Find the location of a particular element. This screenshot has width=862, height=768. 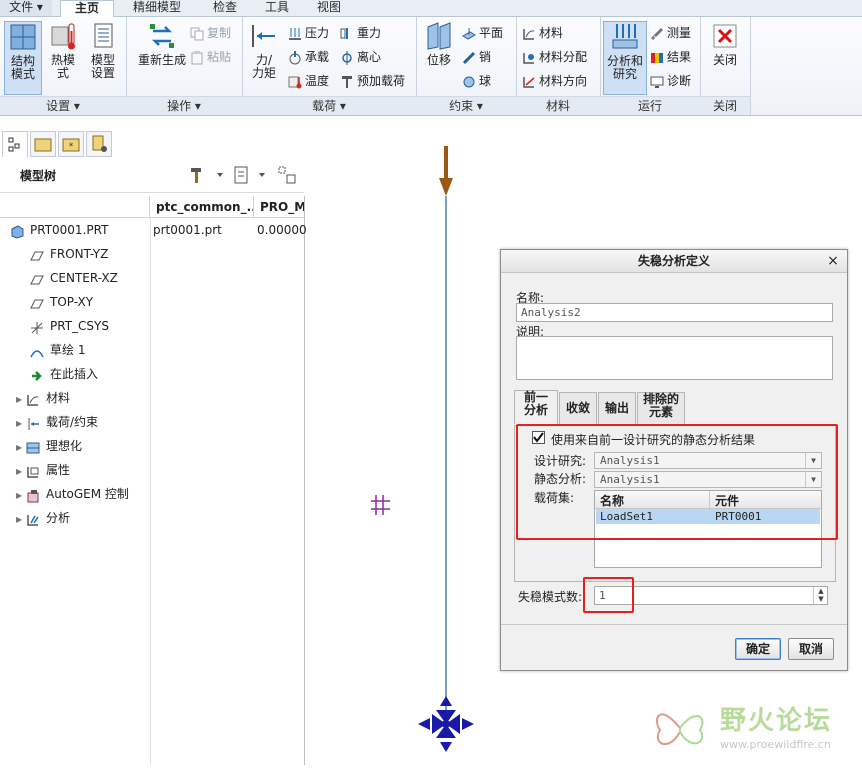

regenerate-button: 重新生成 is located at coordinates (162, 44).